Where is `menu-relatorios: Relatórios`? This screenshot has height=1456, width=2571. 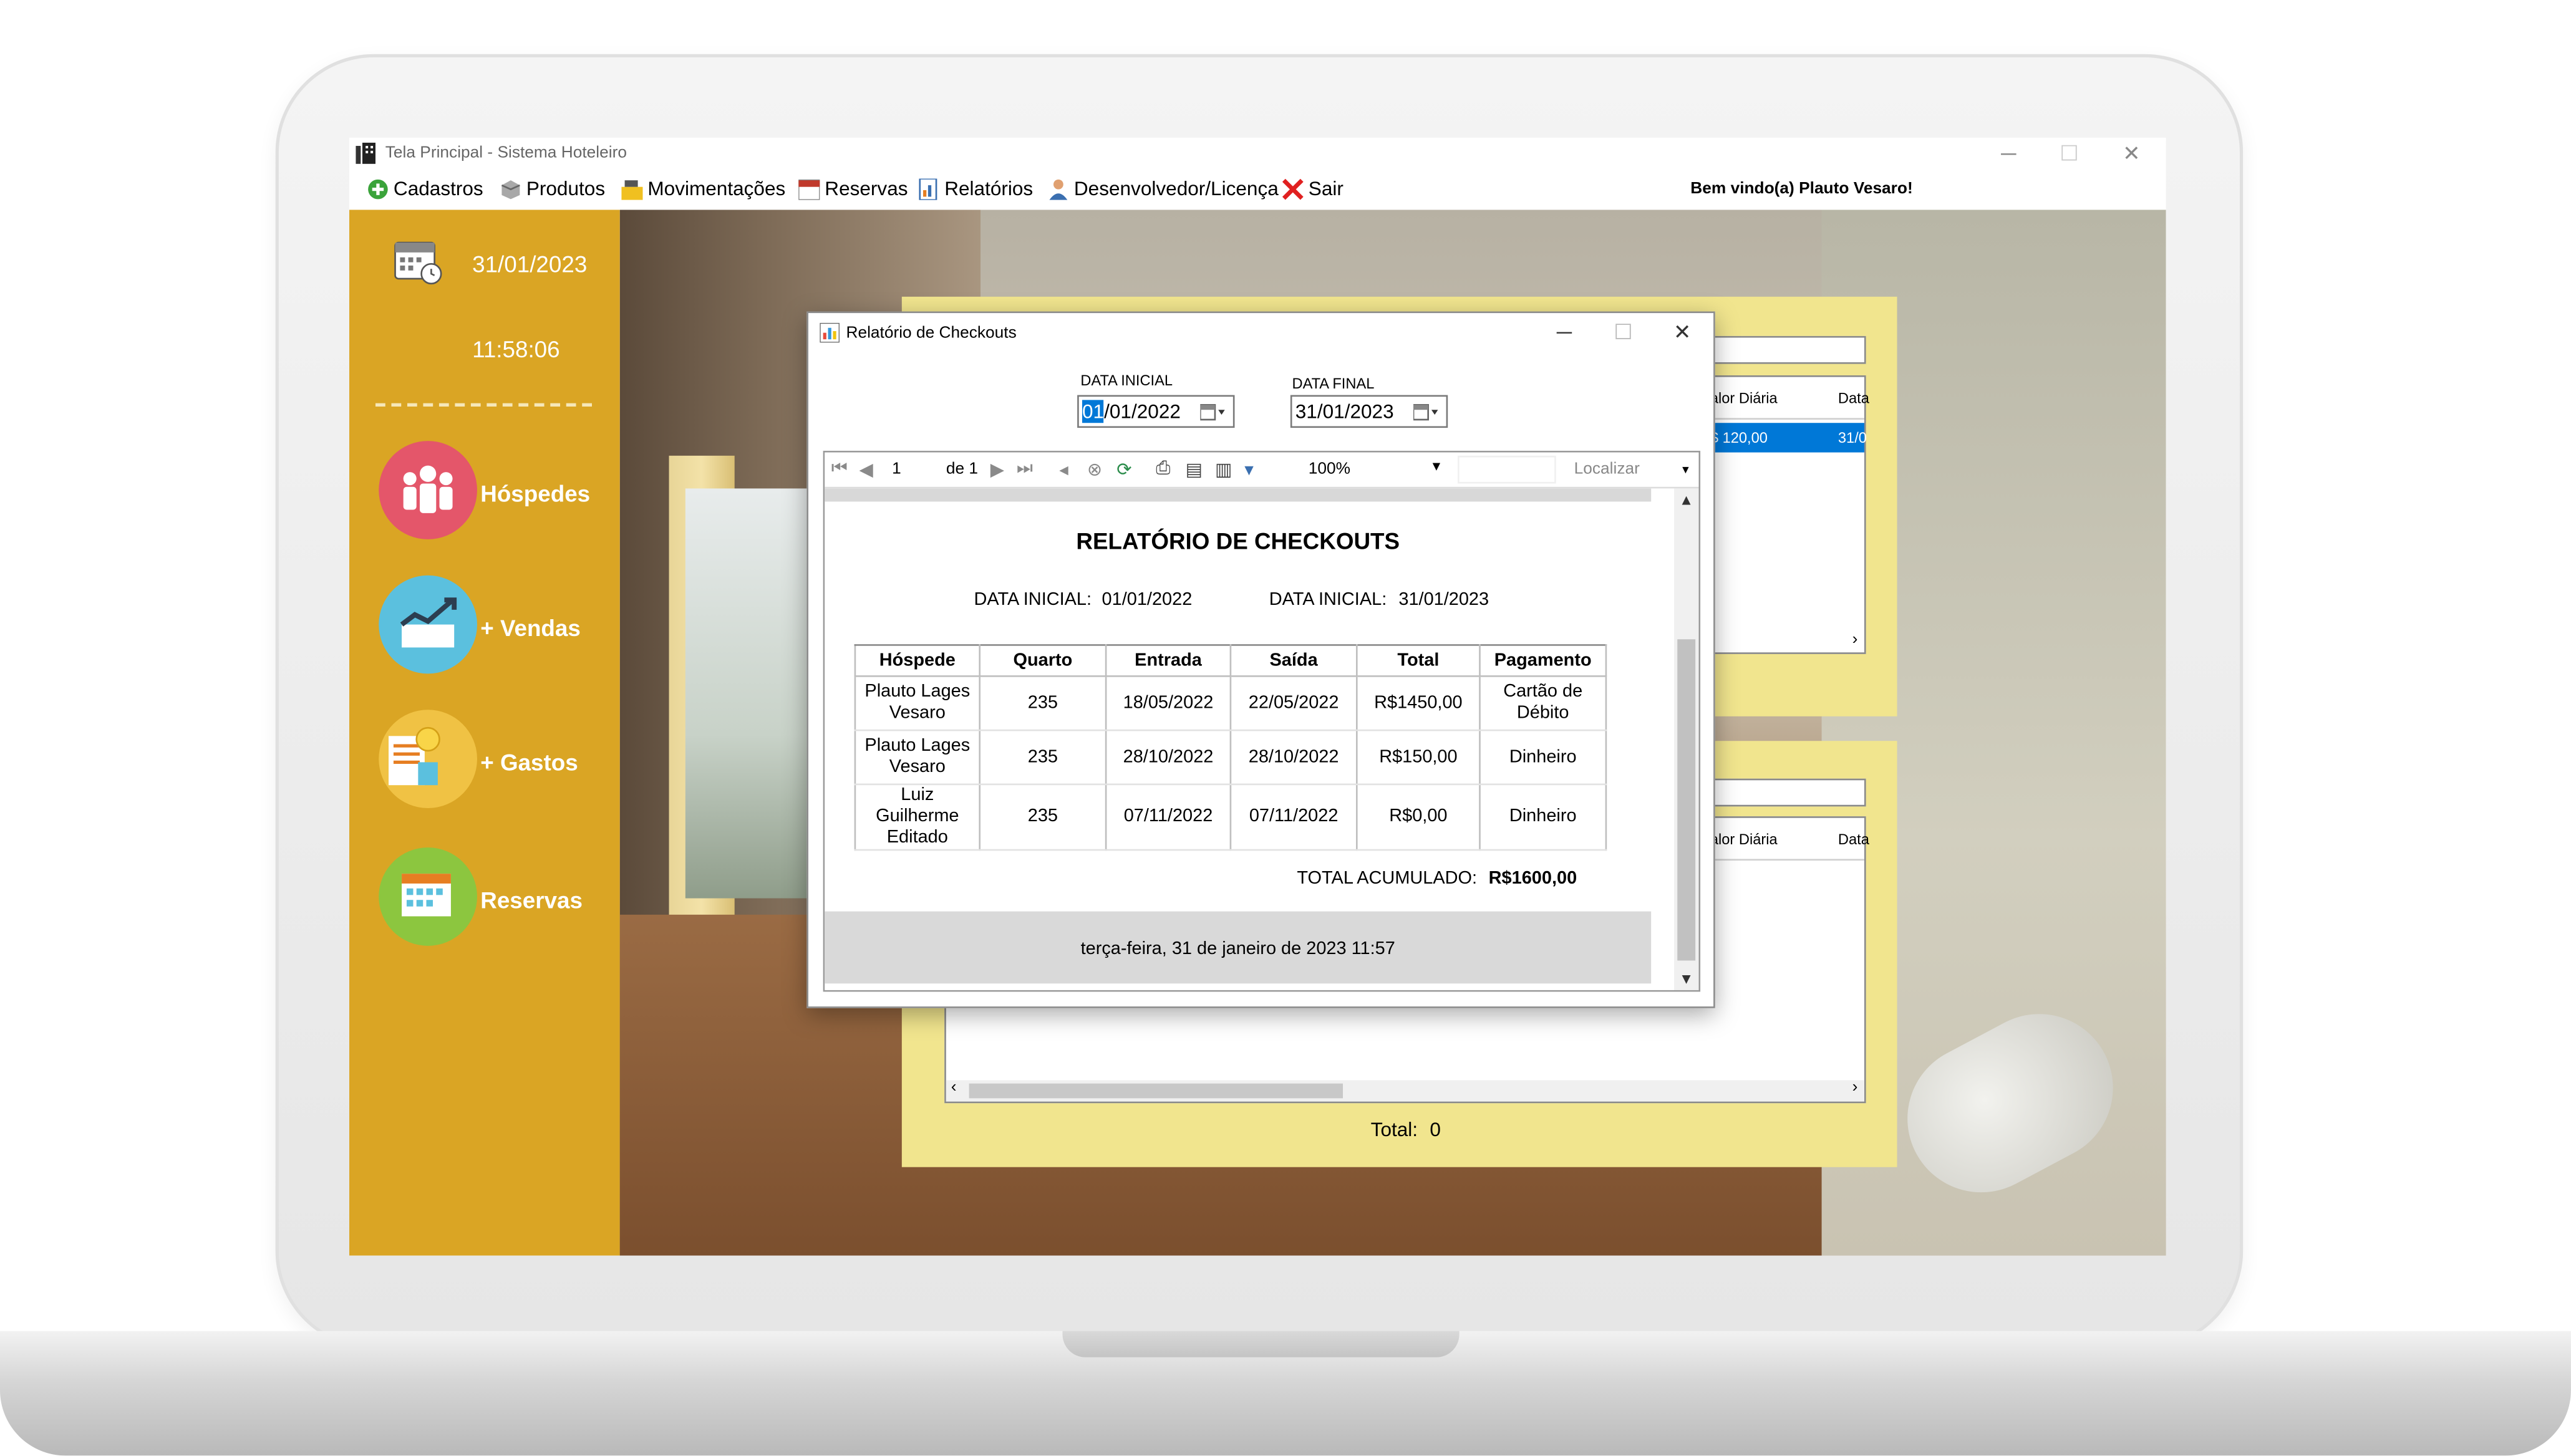 menu-relatorios: Relatórios is located at coordinates (975, 189).